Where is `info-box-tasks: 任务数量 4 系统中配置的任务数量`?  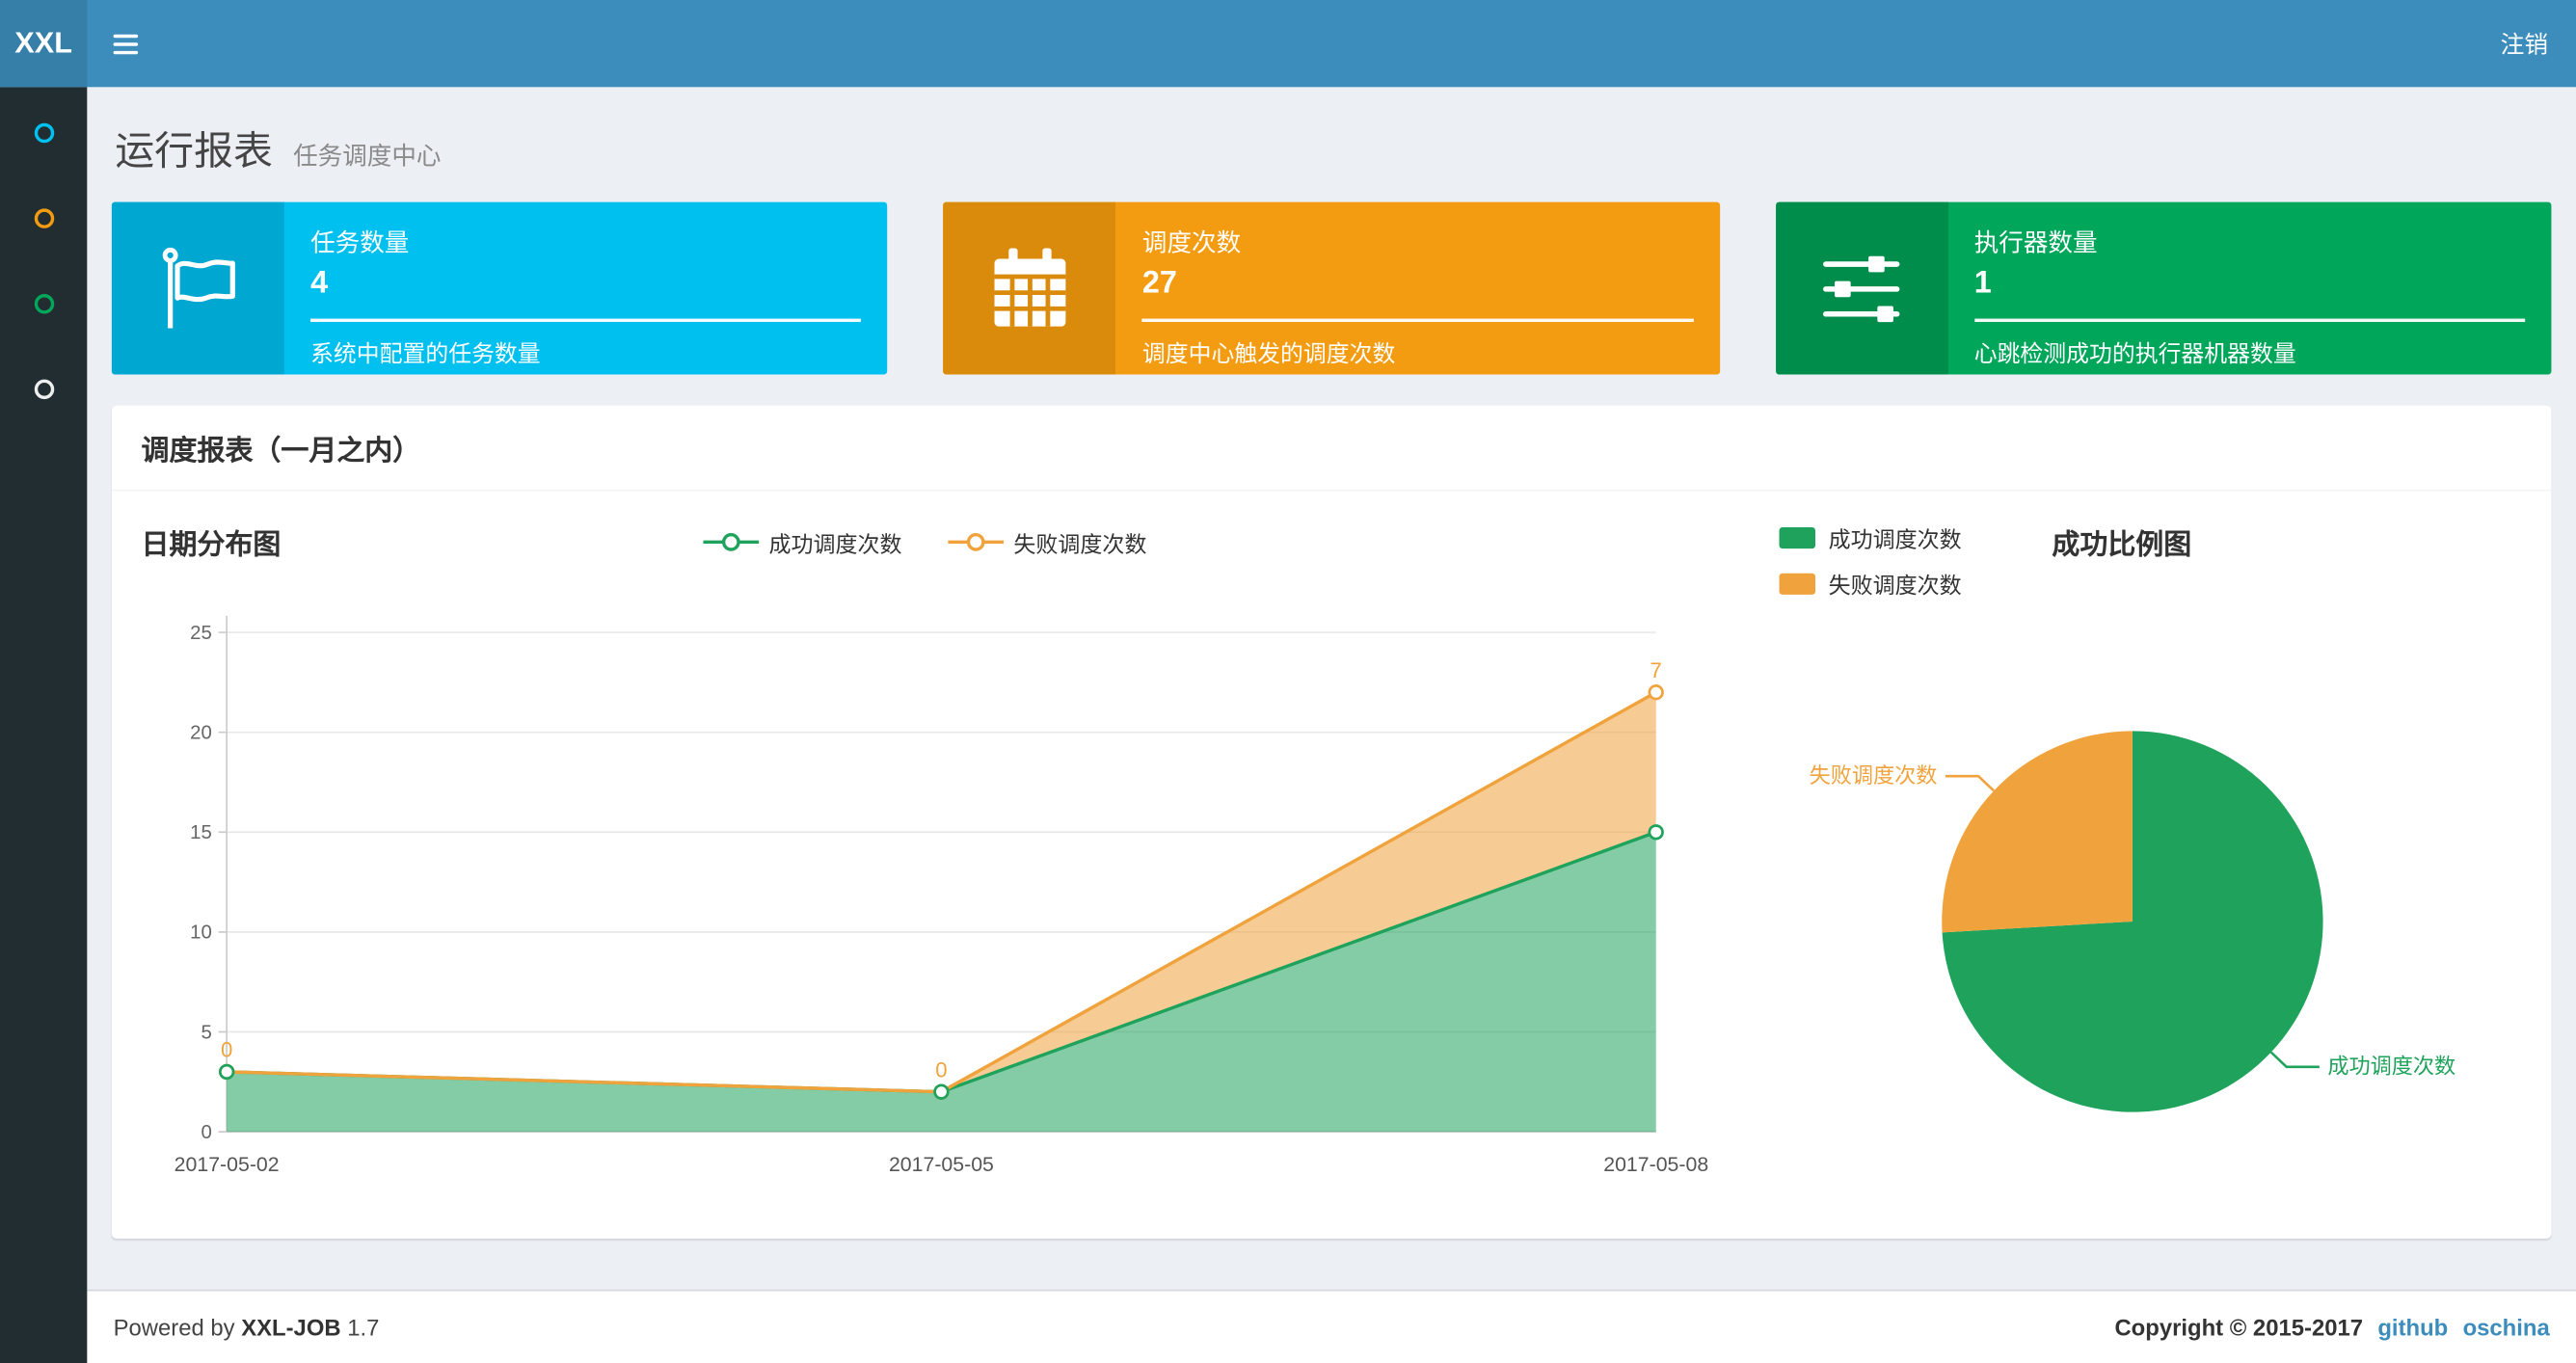
info-box-tasks: 任务数量 4 系统中配置的任务数量 is located at coordinates (500, 288).